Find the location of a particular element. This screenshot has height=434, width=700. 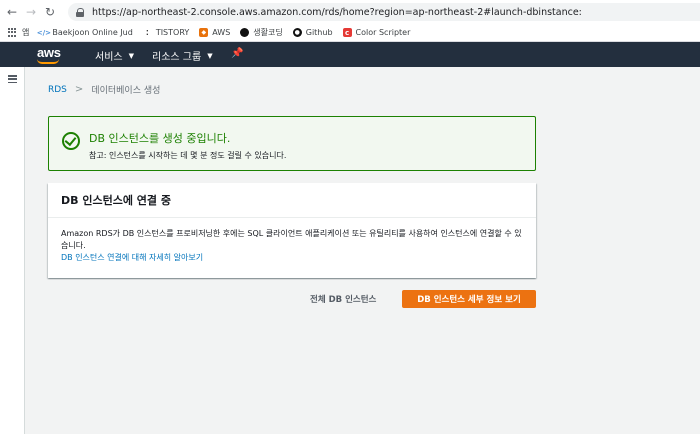

aws-console-header: aws 서비스 ▼ 리소스 그룹 ▼ 📌 is located at coordinates (350, 54).